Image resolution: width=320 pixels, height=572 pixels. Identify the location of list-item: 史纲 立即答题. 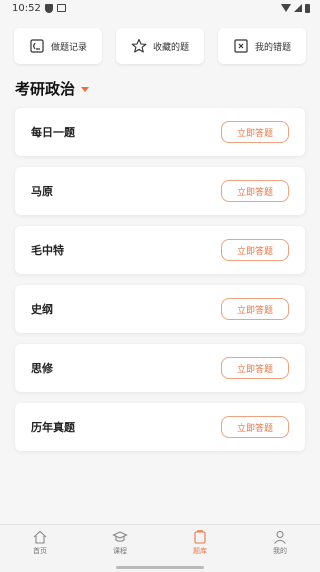
(160, 309).